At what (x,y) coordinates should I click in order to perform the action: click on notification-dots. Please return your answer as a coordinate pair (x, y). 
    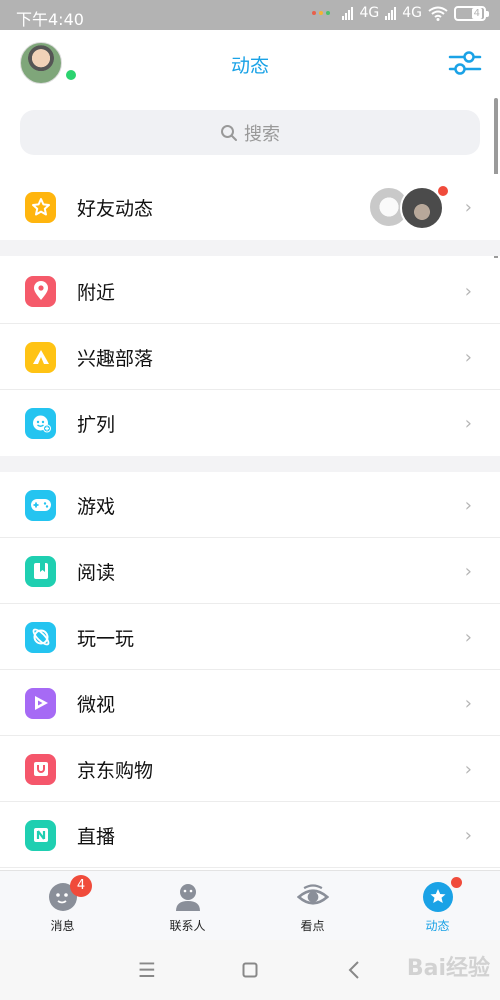
    Looking at the image, I should click on (321, 13).